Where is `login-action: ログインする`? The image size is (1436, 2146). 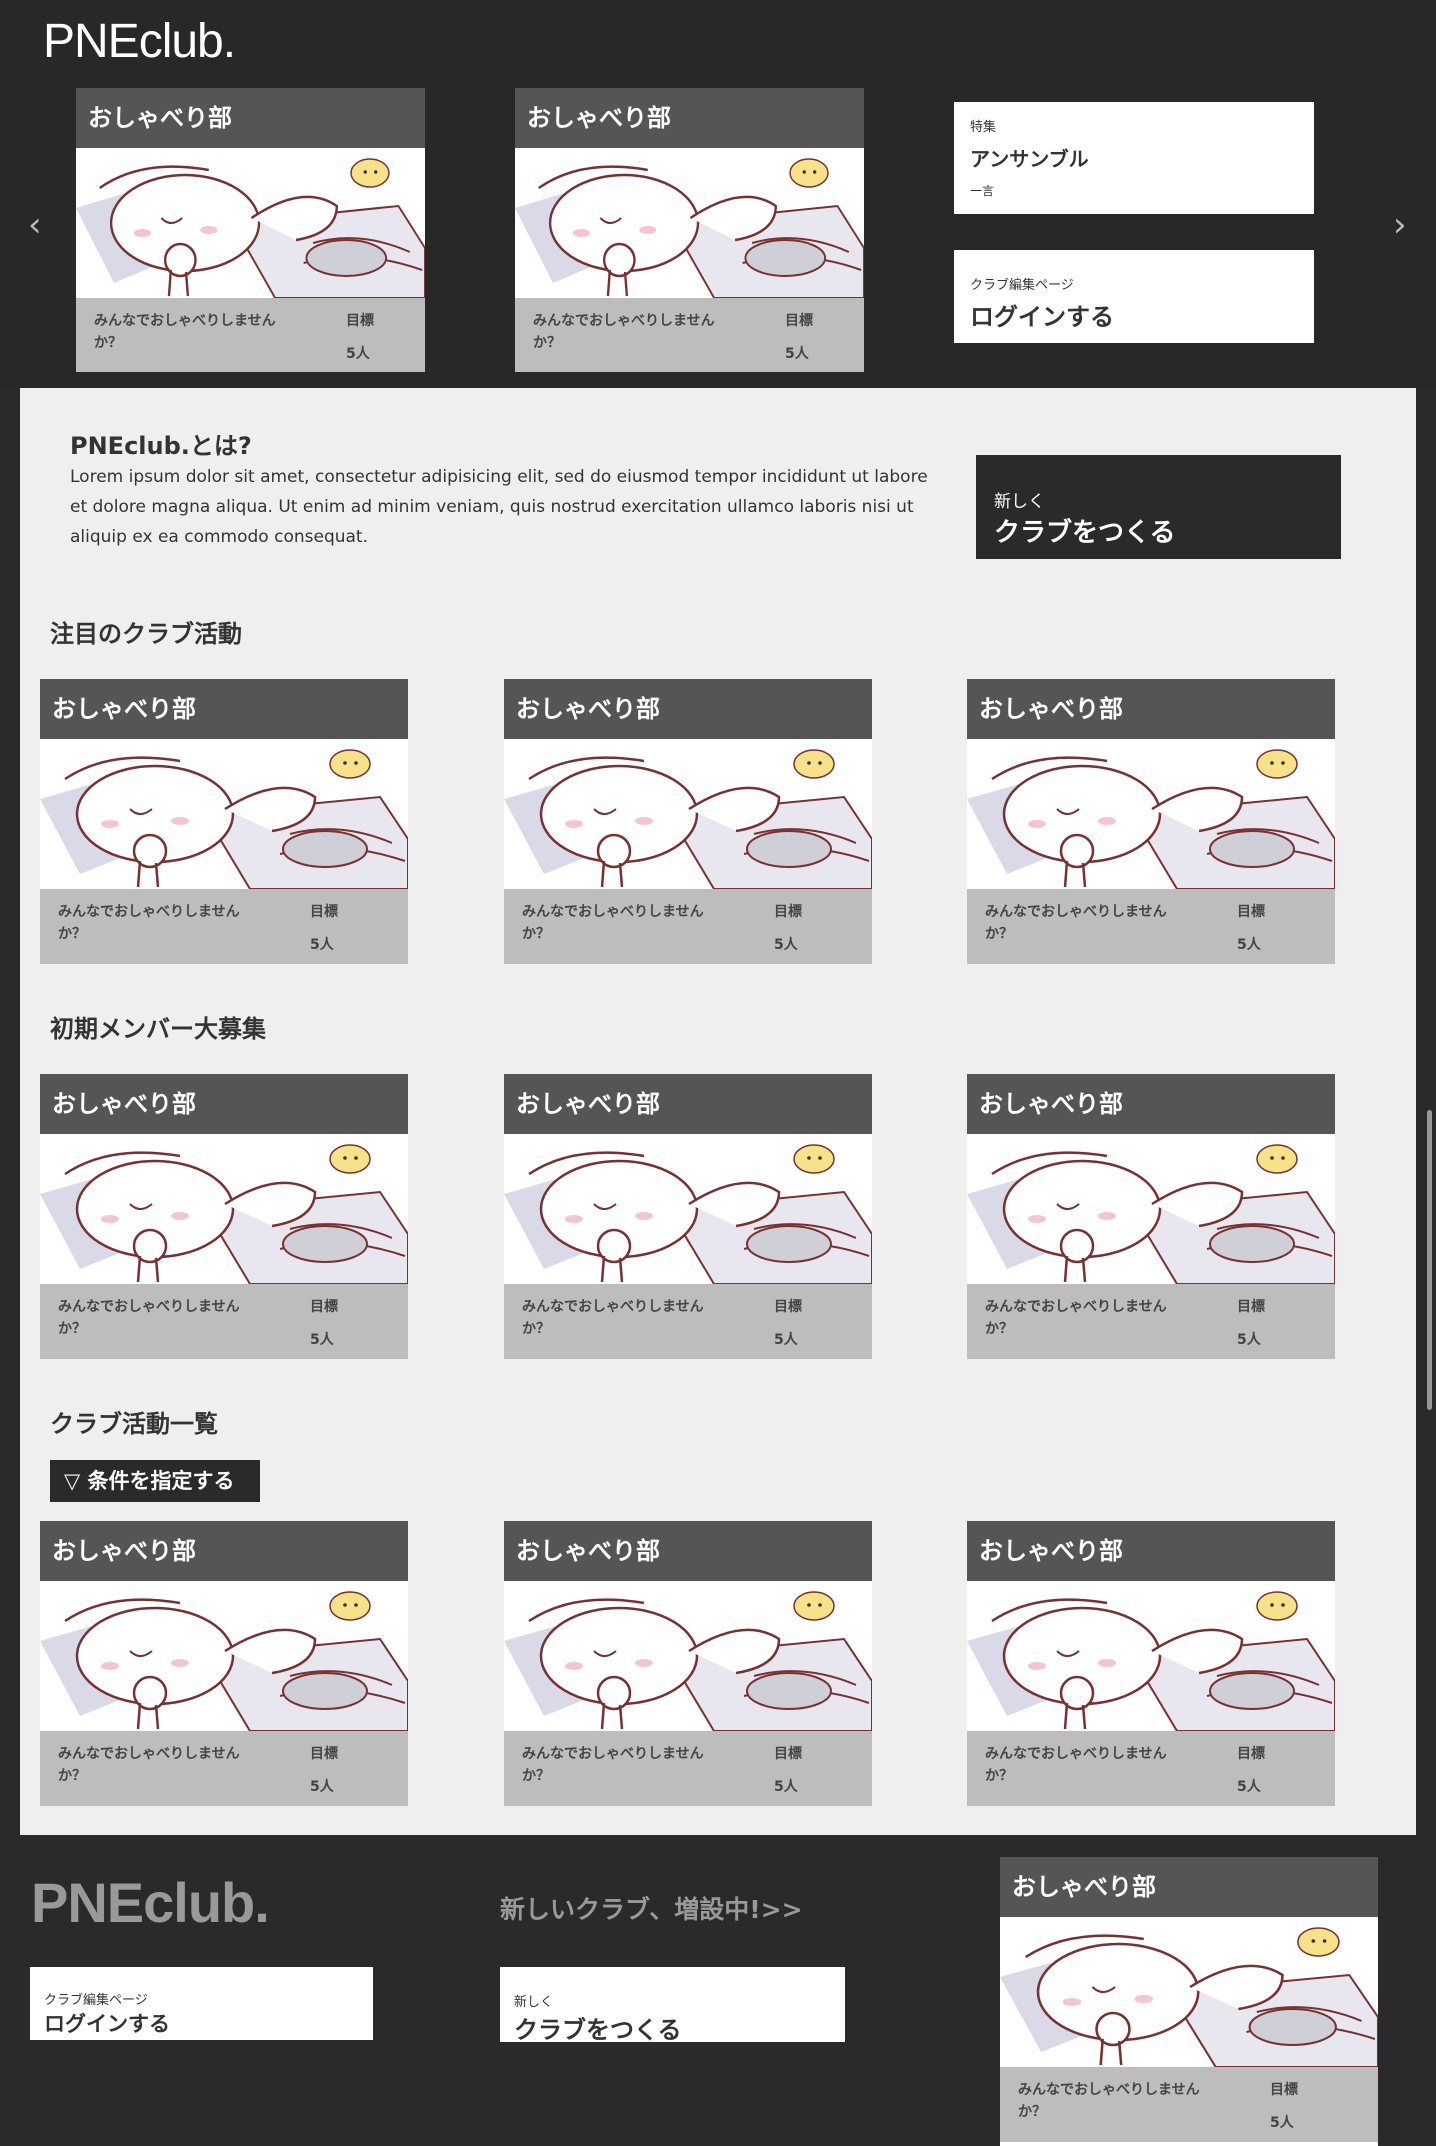
login-action: ログインする is located at coordinates (1042, 317).